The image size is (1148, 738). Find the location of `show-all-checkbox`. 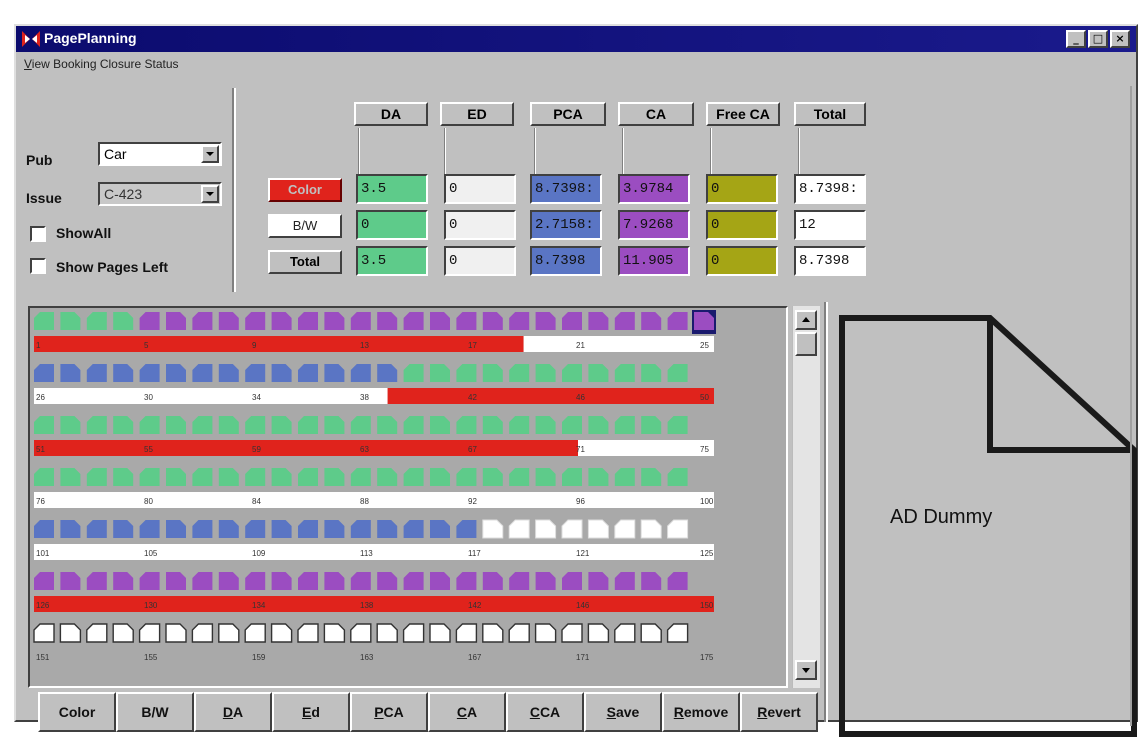

show-all-checkbox is located at coordinates (38, 234).